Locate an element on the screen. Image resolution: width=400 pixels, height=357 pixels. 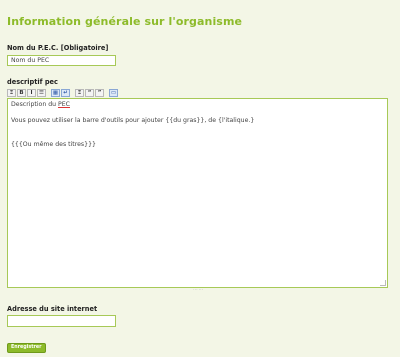
image-icon: ▭ is located at coordinates (113, 93).